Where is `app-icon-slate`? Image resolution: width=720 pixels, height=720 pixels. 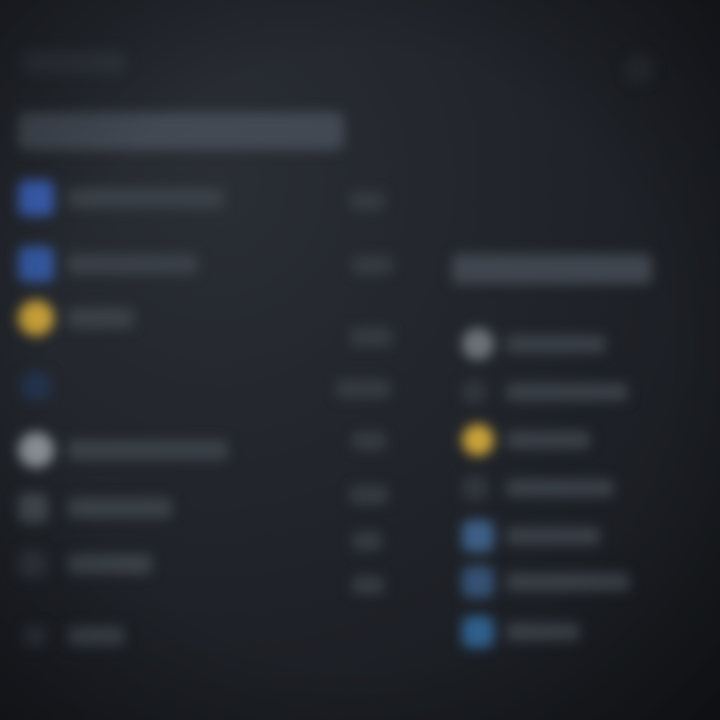 app-icon-slate is located at coordinates (33, 508).